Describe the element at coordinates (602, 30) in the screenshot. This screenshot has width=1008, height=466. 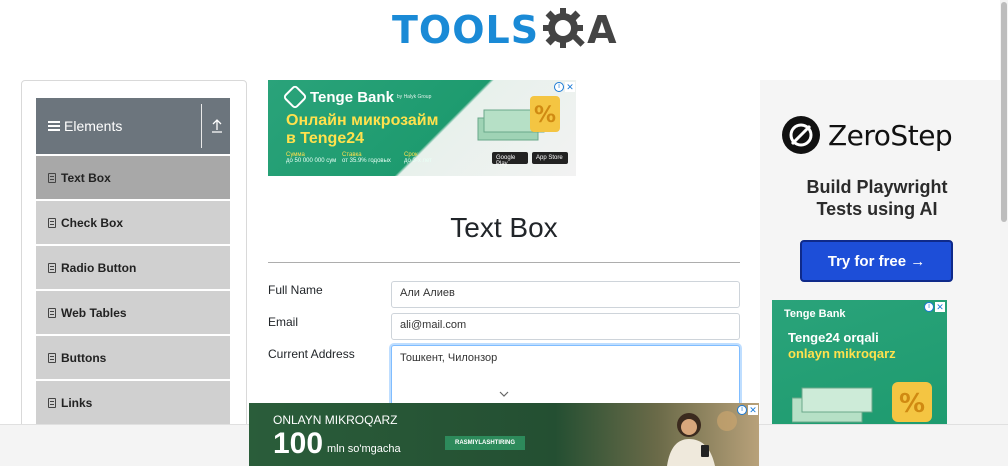
I see `logo-a-text: A` at that location.